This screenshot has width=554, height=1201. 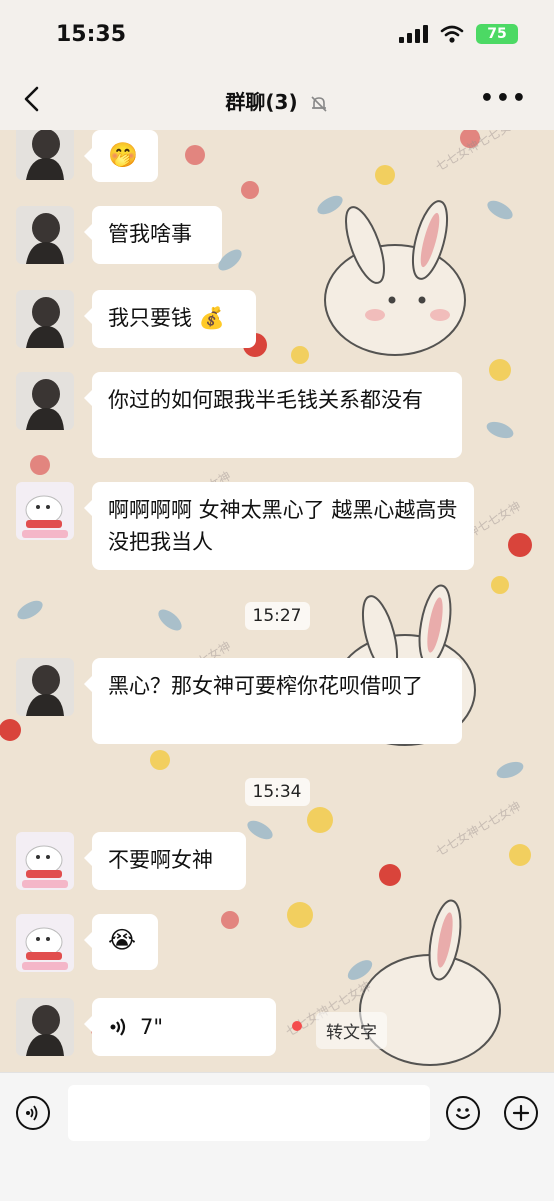 I want to click on unread-dot, so click(x=297, y=1026).